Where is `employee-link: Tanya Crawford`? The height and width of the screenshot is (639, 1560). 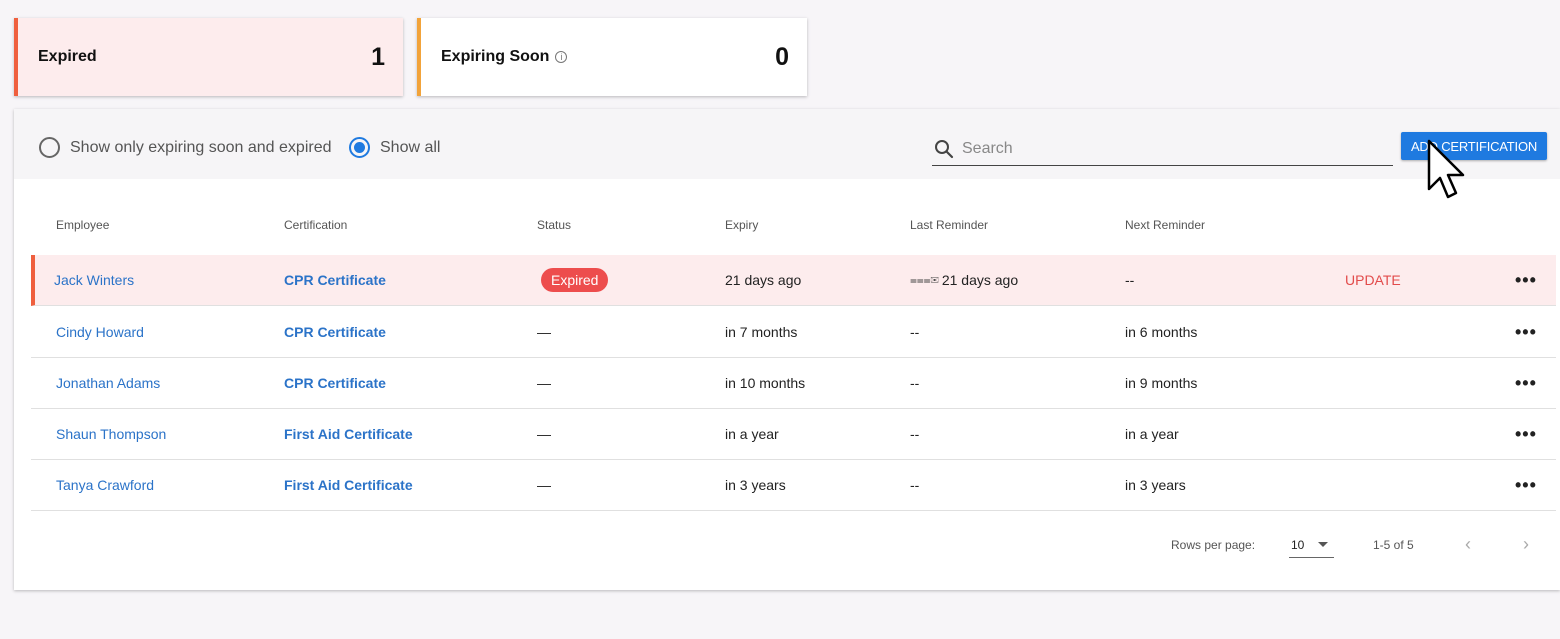 employee-link: Tanya Crawford is located at coordinates (105, 485).